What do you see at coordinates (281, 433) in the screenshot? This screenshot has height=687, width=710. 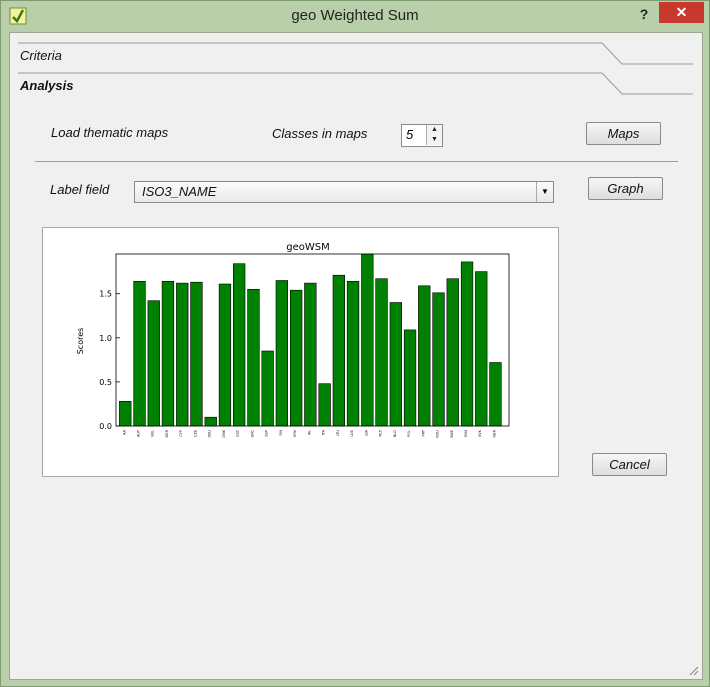 I see `chart-x-tick-label: FIN` at bounding box center [281, 433].